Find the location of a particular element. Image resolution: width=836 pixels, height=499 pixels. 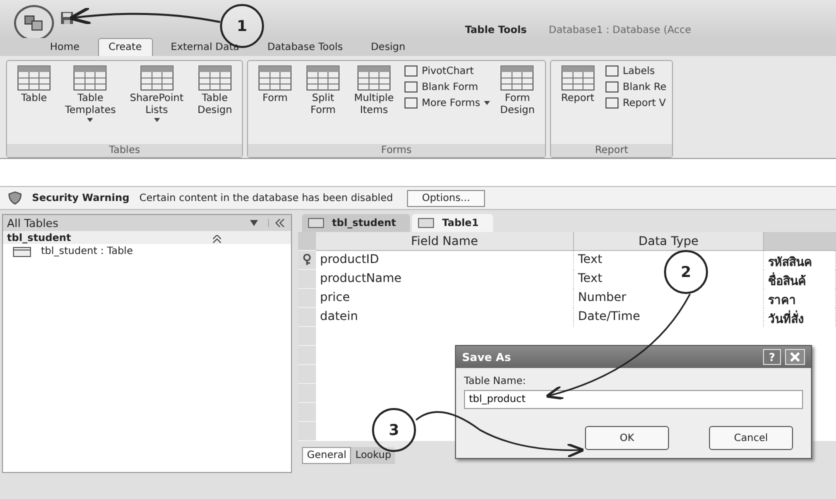

property-tab: Lookup is located at coordinates (373, 455).